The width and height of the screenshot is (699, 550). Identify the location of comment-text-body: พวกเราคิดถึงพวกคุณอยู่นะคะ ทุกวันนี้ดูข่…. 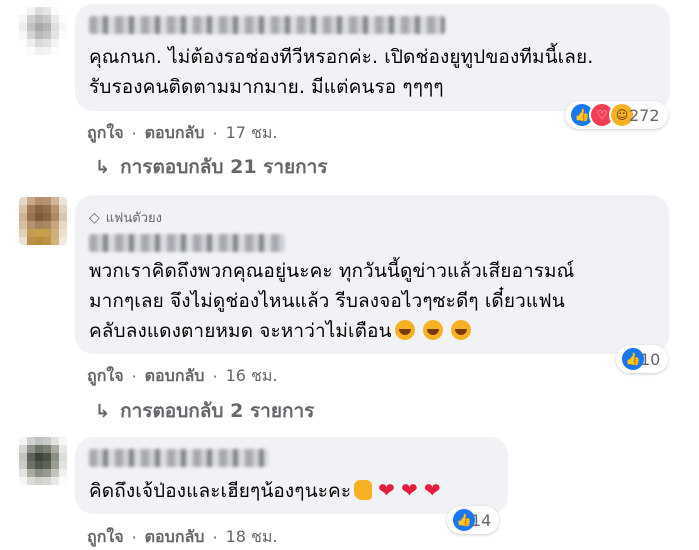
(332, 301).